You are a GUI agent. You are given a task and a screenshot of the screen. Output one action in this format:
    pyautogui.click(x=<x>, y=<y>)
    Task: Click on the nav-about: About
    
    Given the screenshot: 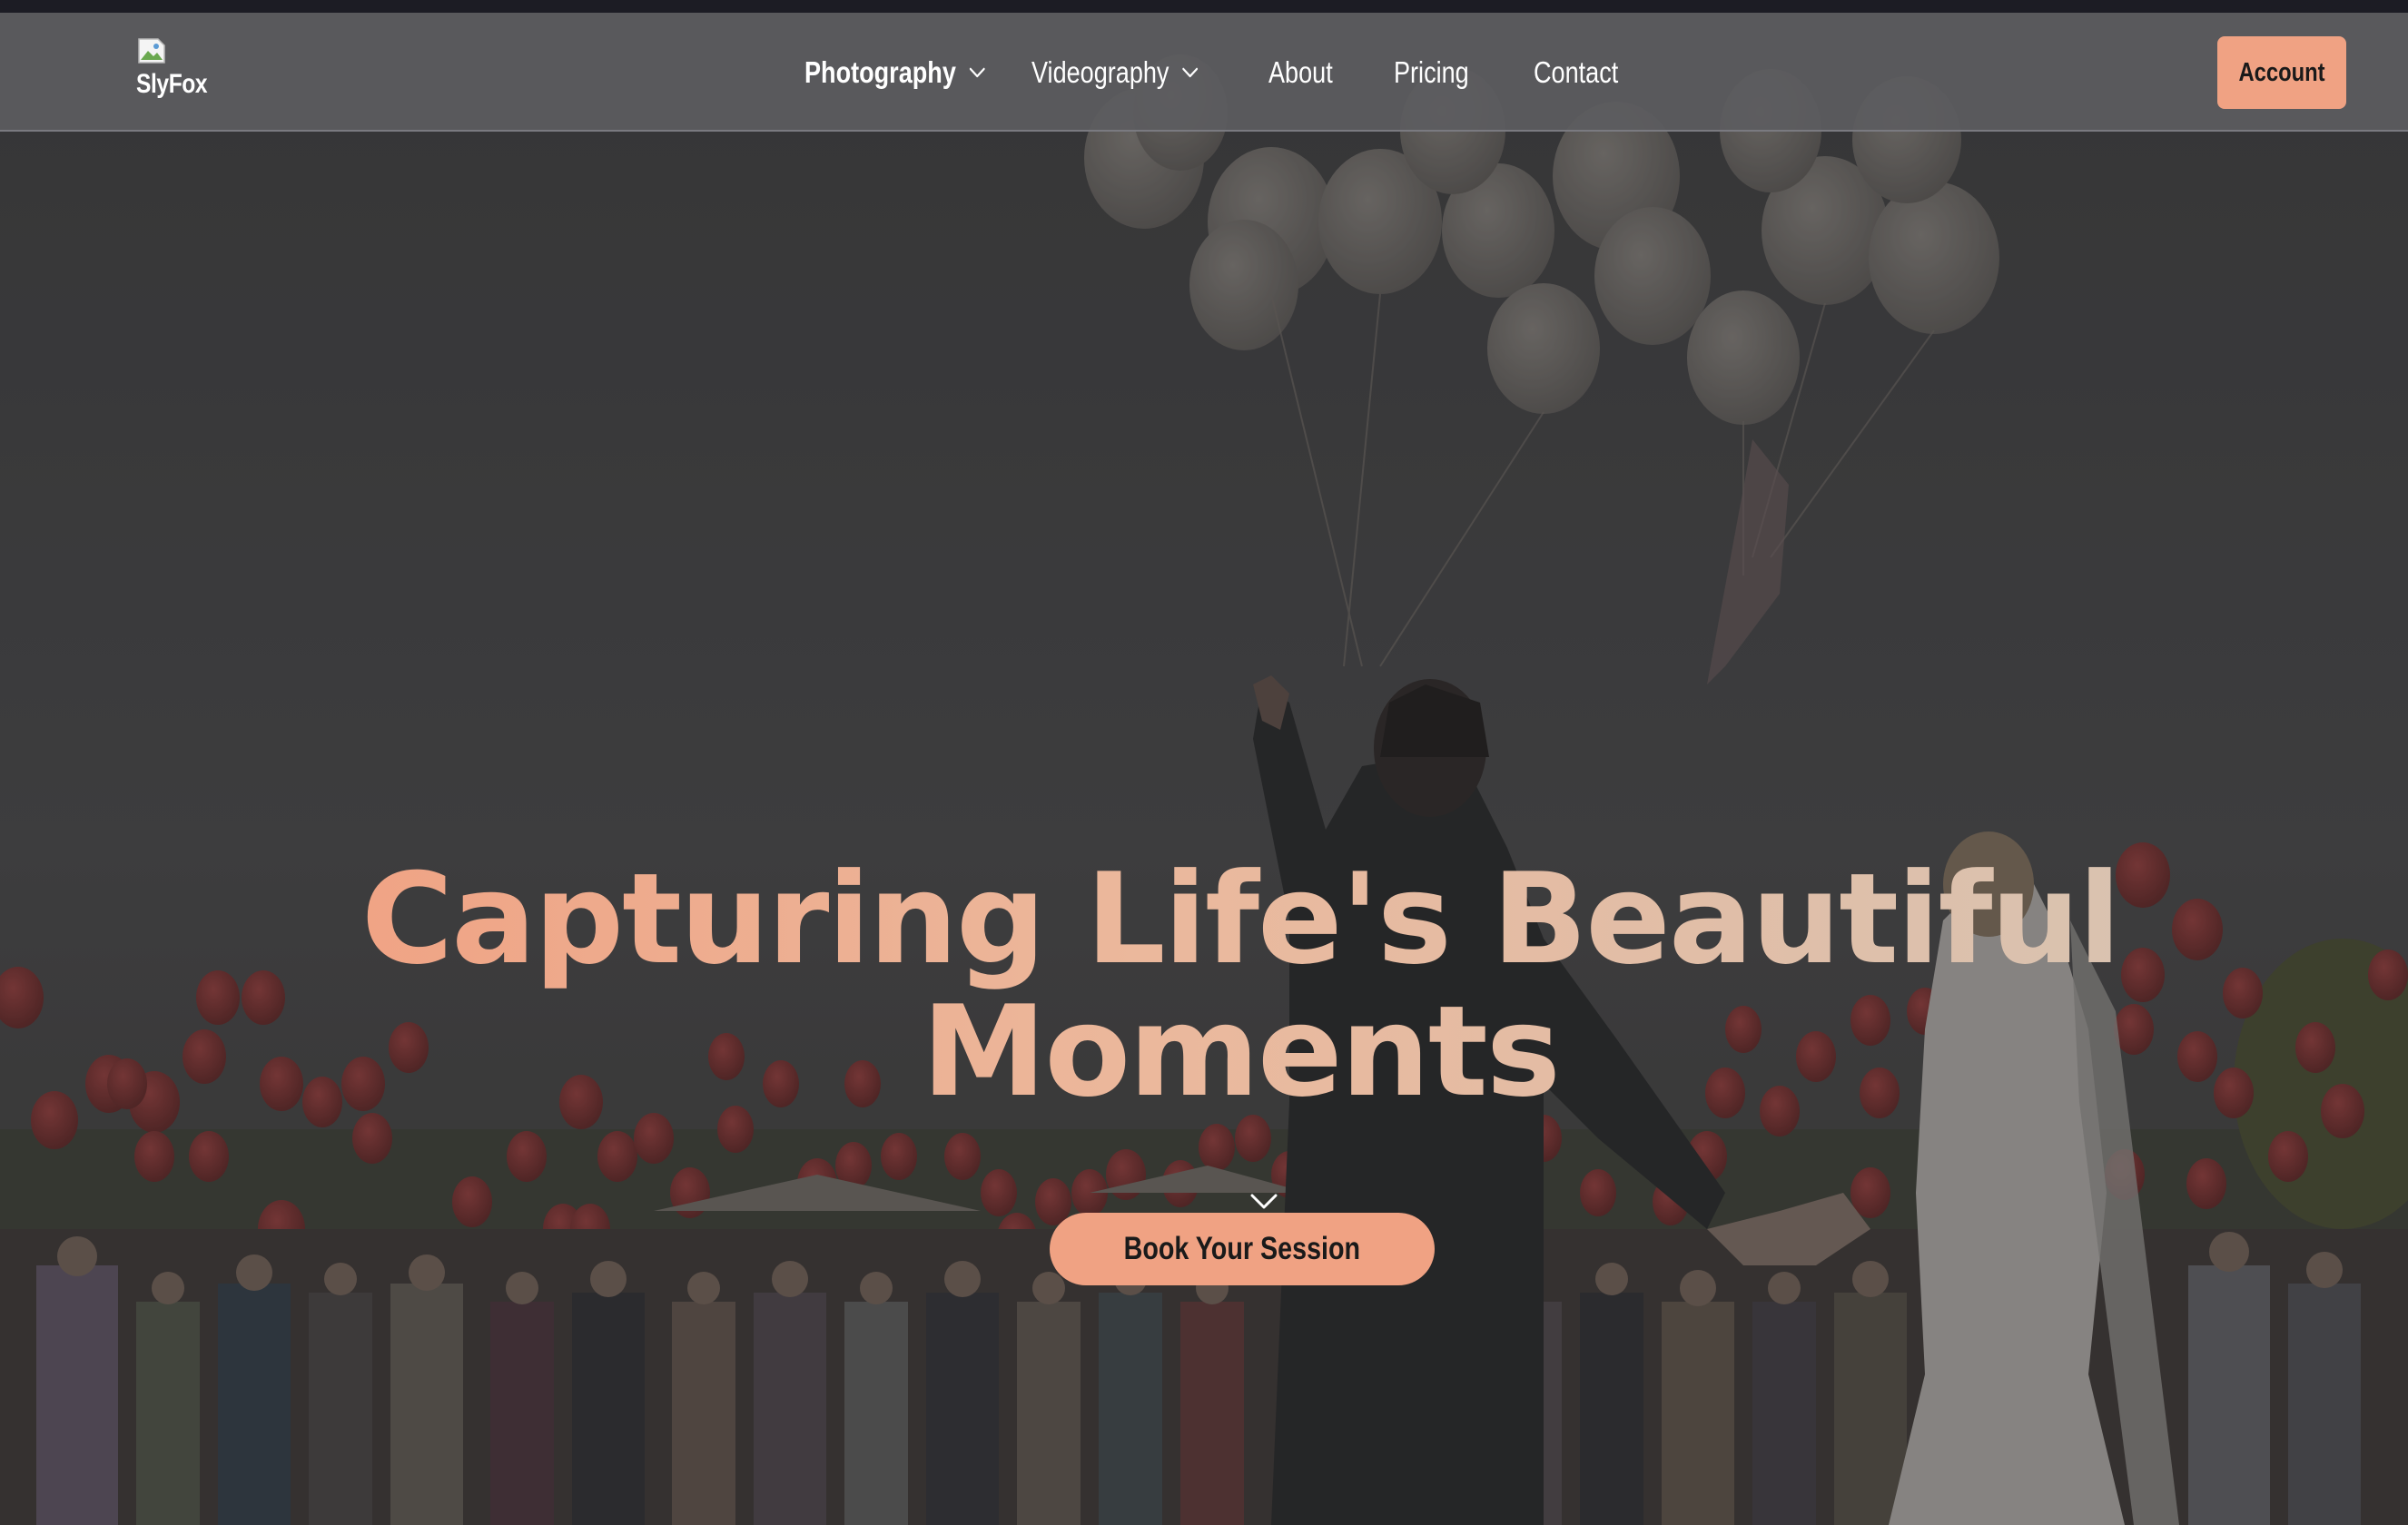 What is the action you would take?
    pyautogui.click(x=1300, y=72)
    